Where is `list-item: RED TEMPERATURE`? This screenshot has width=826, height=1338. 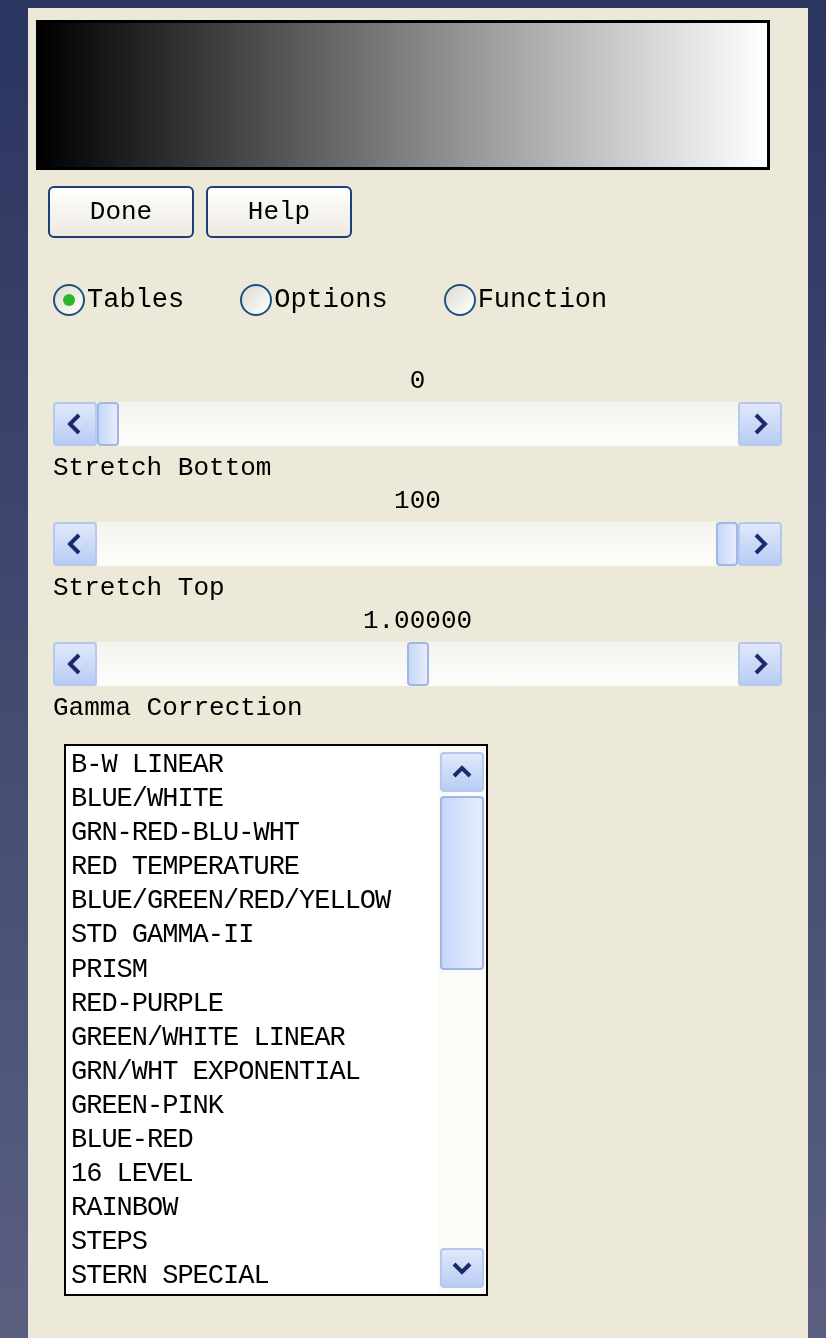
list-item: RED TEMPERATURE is located at coordinates (254, 867).